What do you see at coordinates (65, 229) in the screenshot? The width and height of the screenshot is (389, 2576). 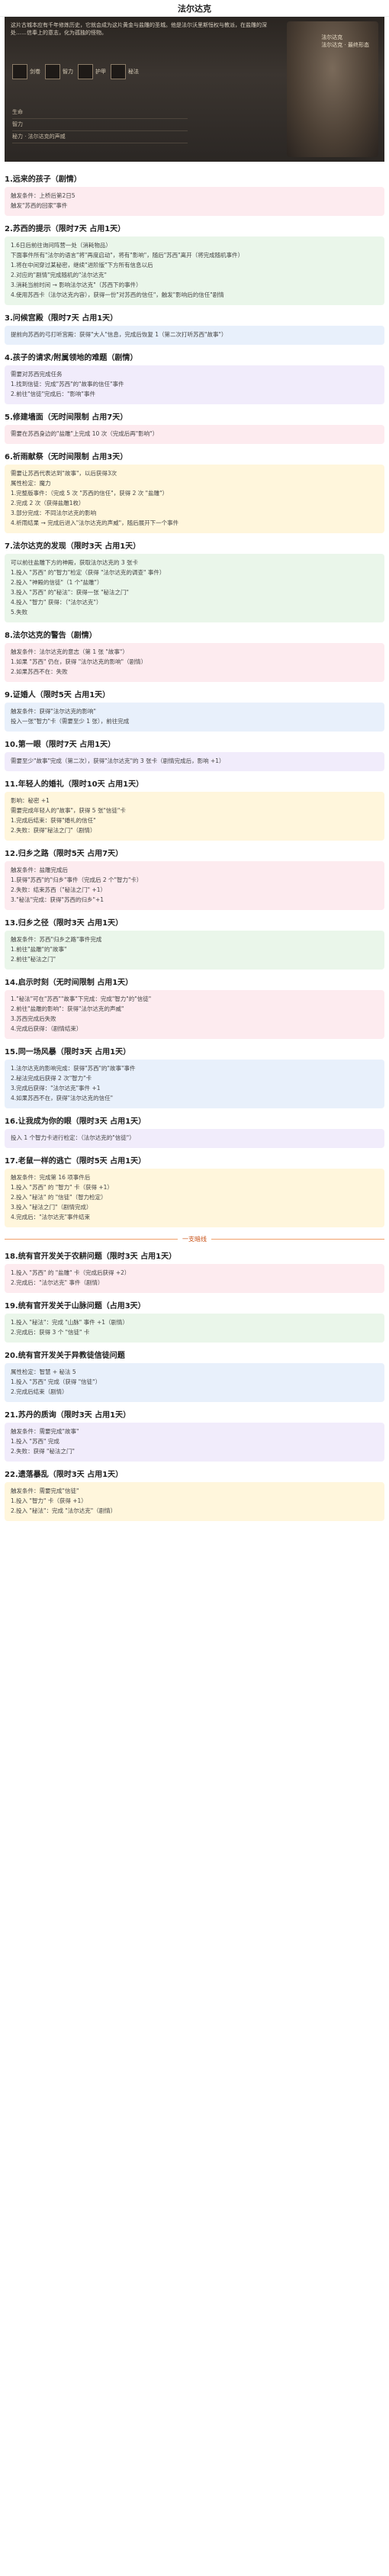 I see `section-title: 2.苏西的提示（限时7天 占用1天）` at bounding box center [65, 229].